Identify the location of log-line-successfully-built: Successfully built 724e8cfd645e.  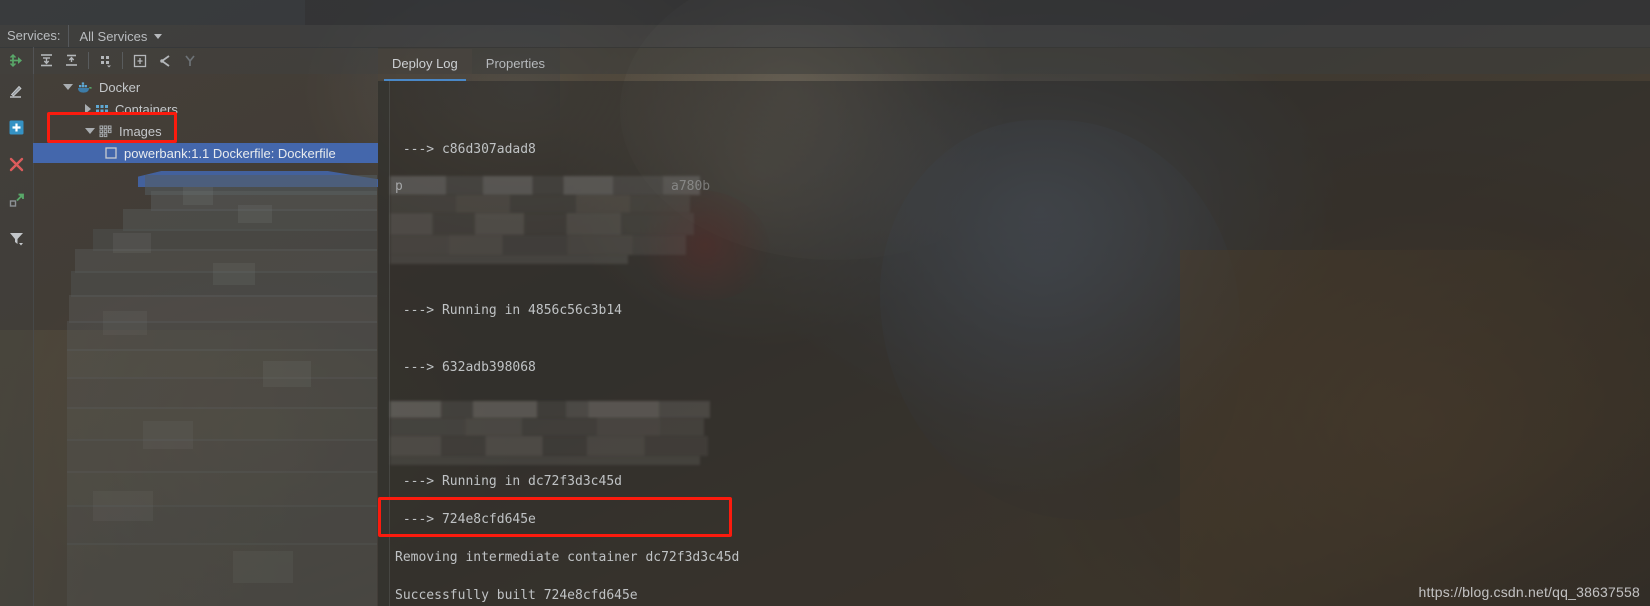
(516, 595).